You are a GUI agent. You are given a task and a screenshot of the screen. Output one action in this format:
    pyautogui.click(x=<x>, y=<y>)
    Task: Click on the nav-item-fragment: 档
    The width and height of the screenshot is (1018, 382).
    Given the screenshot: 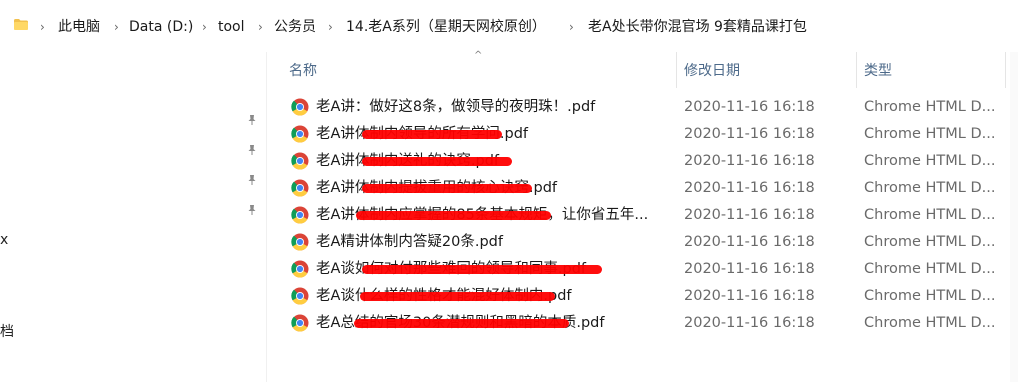 What is the action you would take?
    pyautogui.click(x=7, y=331)
    